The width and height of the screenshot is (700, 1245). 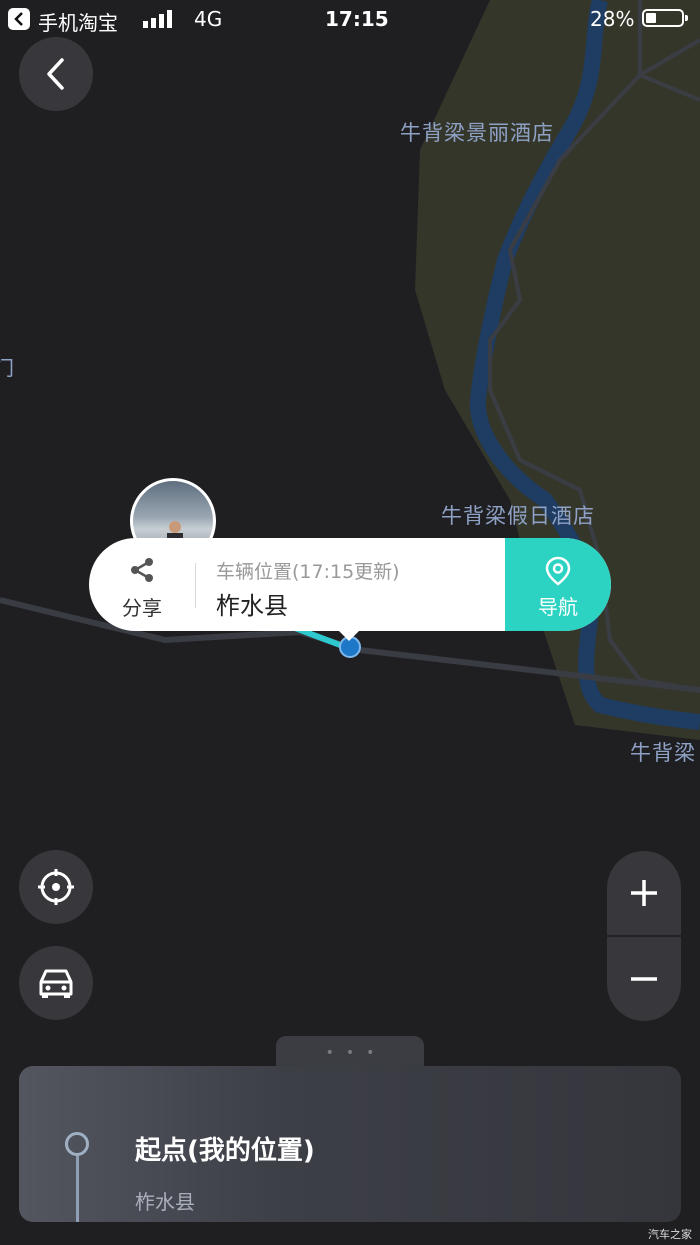 What do you see at coordinates (477, 132) in the screenshot?
I see `poi-label-hotel-1: 牛背梁景丽酒店` at bounding box center [477, 132].